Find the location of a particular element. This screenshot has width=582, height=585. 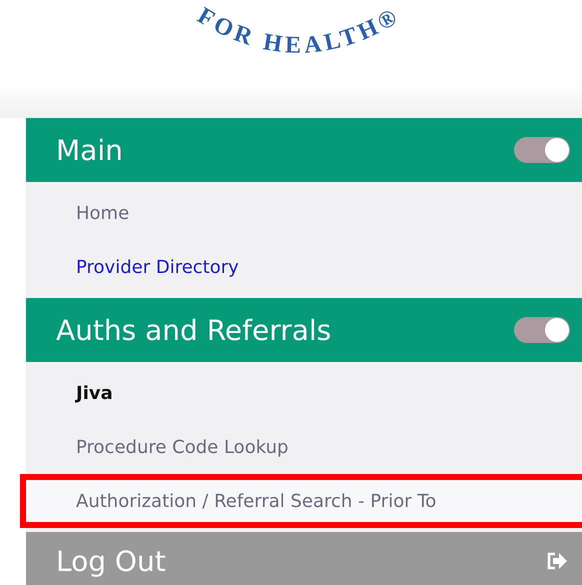

menu-item: Home is located at coordinates (103, 213).